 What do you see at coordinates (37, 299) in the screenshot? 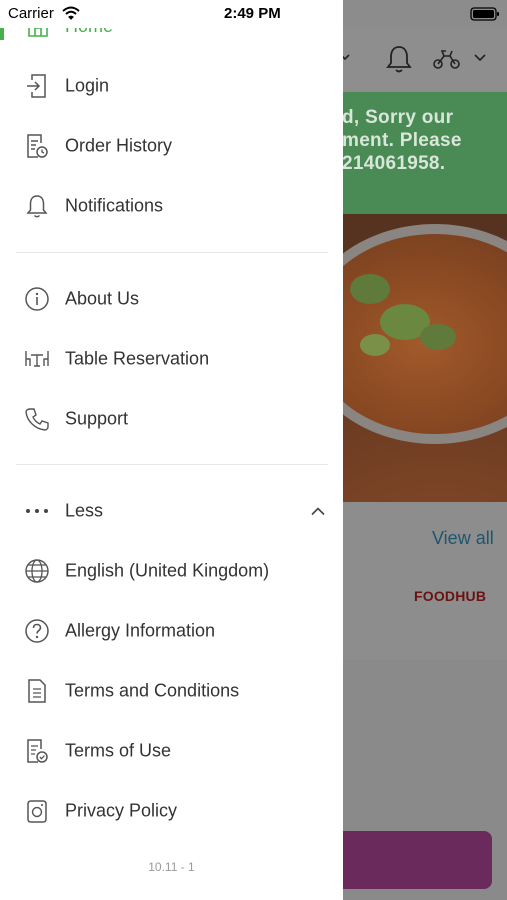
I see `info-icon` at bounding box center [37, 299].